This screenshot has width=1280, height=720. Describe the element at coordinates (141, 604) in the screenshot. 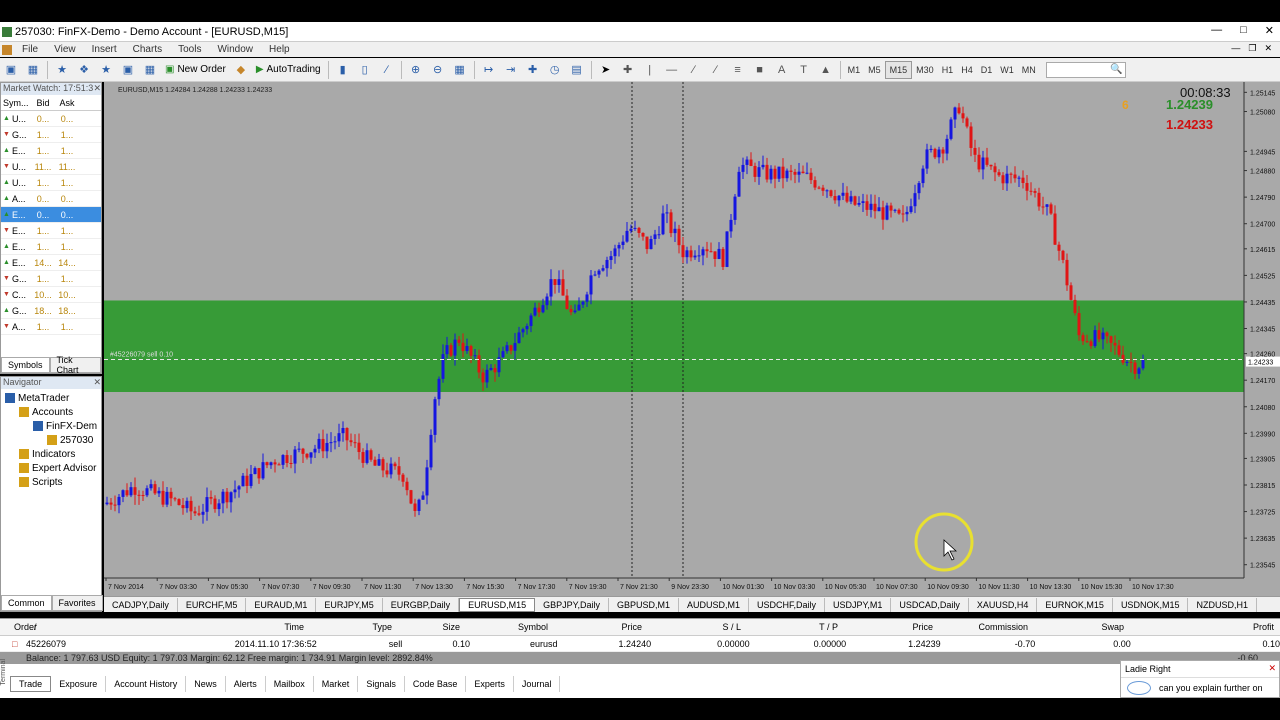

I see `chart-tab: CADJPY,Daily` at that location.